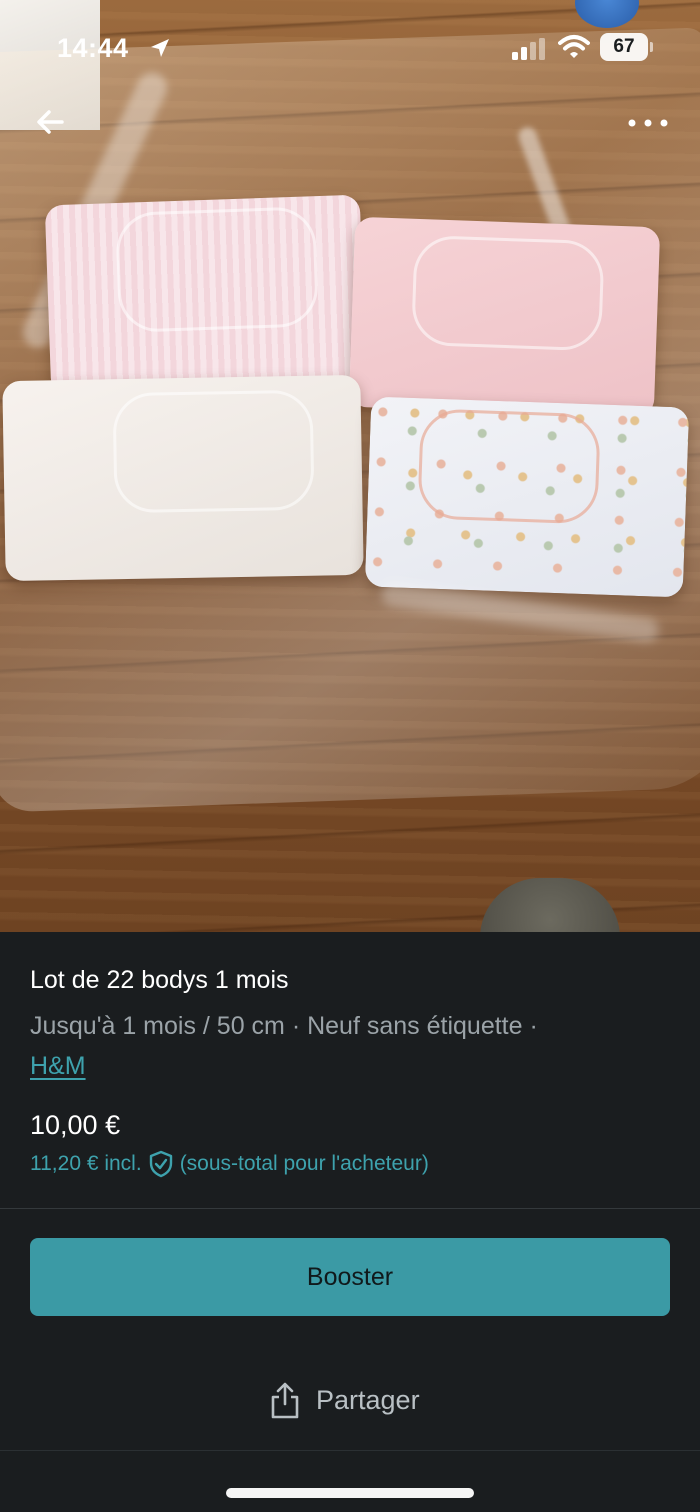 Image resolution: width=700 pixels, height=1512 pixels. Describe the element at coordinates (648, 123) in the screenshot. I see `more-horizontal-icon` at that location.